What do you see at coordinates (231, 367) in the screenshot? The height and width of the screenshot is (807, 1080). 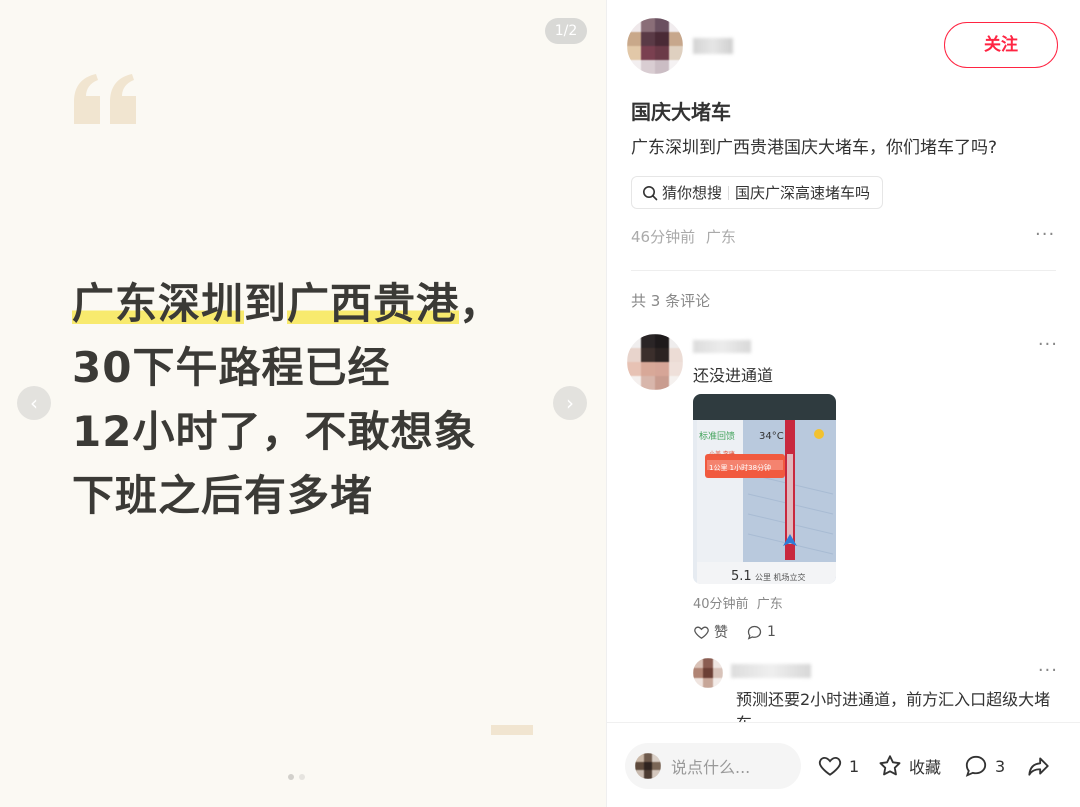 I see `image-text-segment: 30下午路程已经` at bounding box center [231, 367].